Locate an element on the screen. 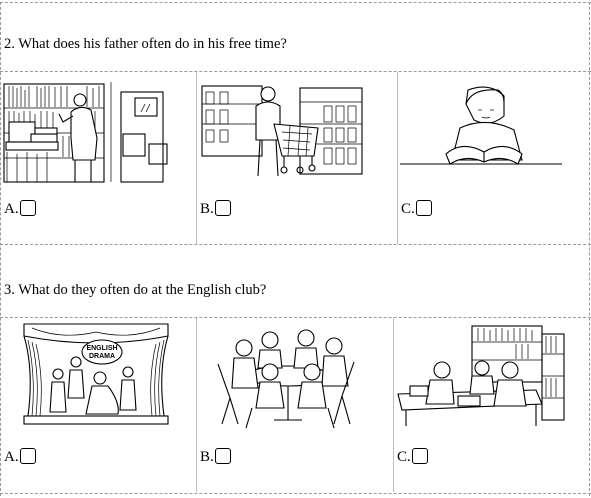  option-2c: C. is located at coordinates (416, 209).